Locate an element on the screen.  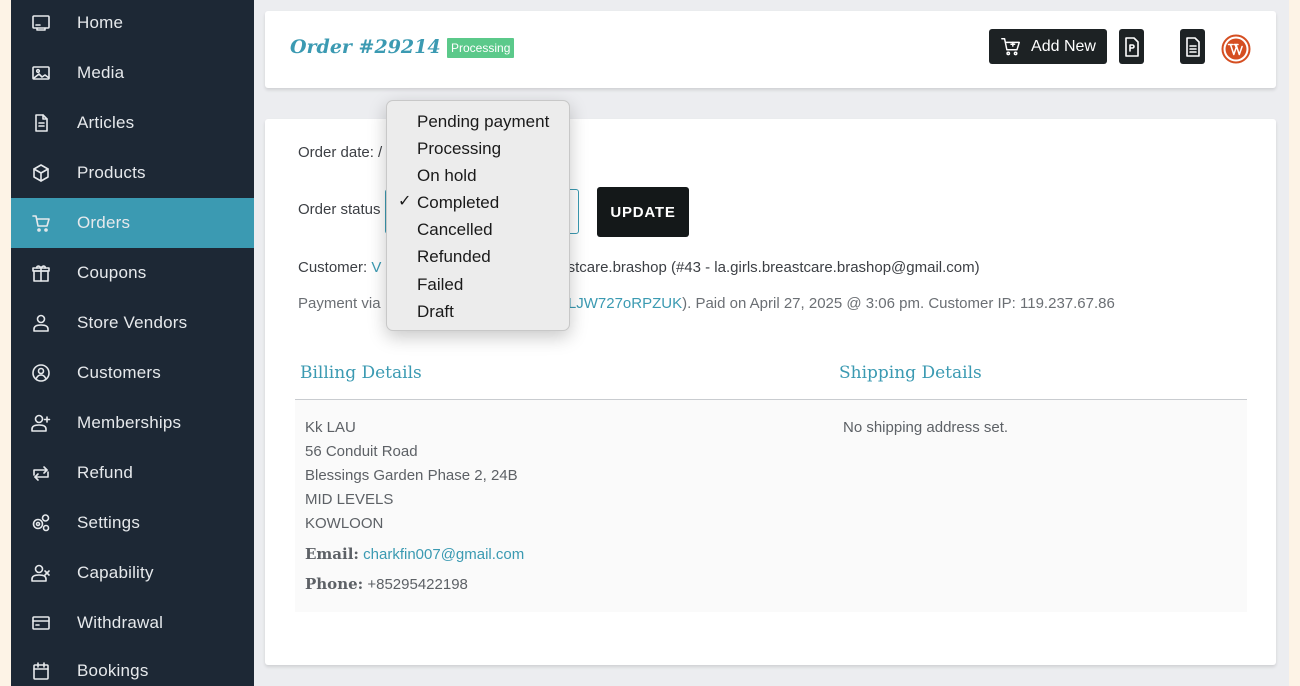
order-date-label: Order date: / is located at coordinates (340, 152).